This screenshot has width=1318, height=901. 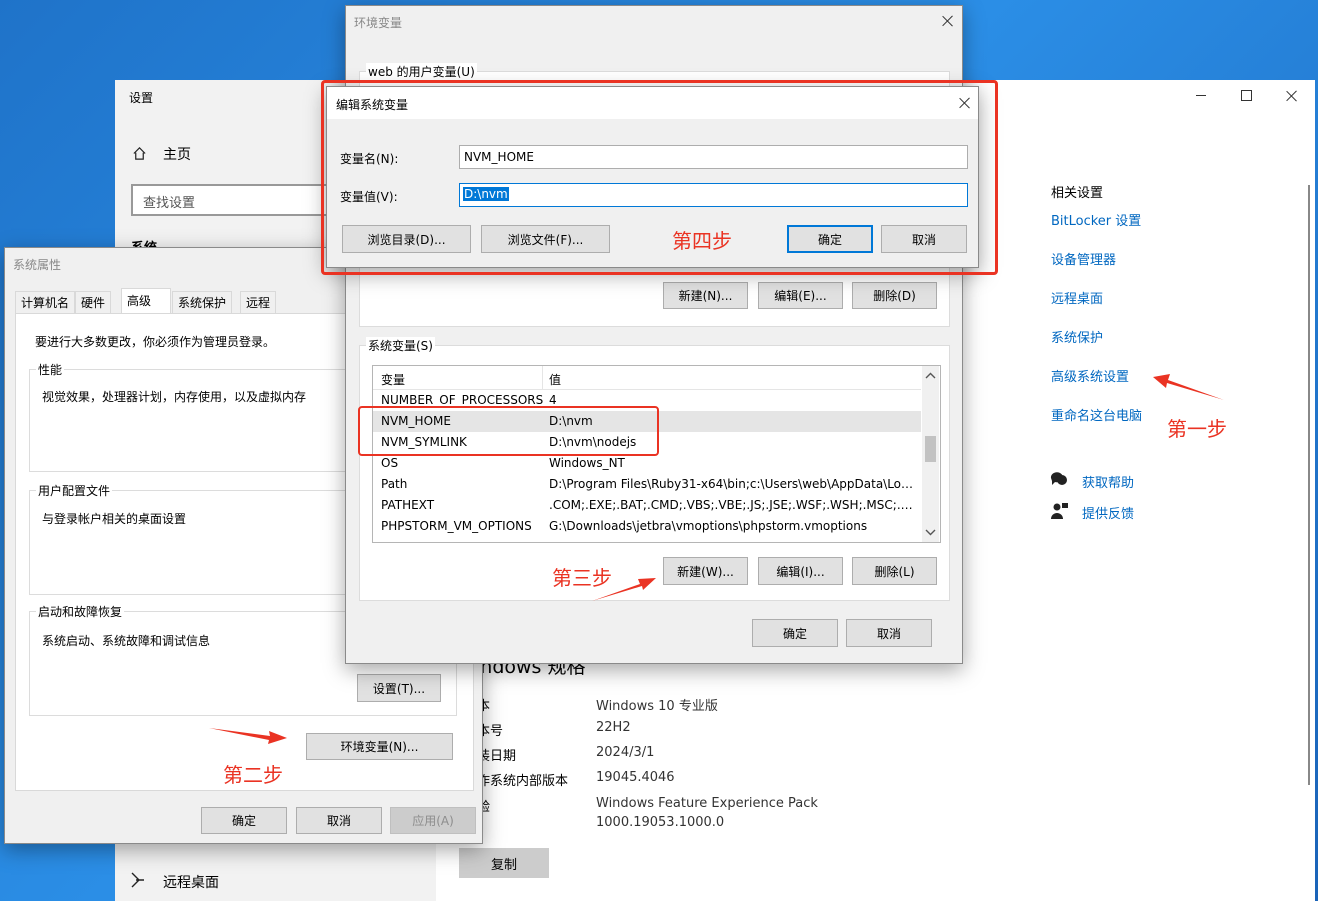 What do you see at coordinates (625, 752) in the screenshot?
I see `spec-value: 2024/3/1` at bounding box center [625, 752].